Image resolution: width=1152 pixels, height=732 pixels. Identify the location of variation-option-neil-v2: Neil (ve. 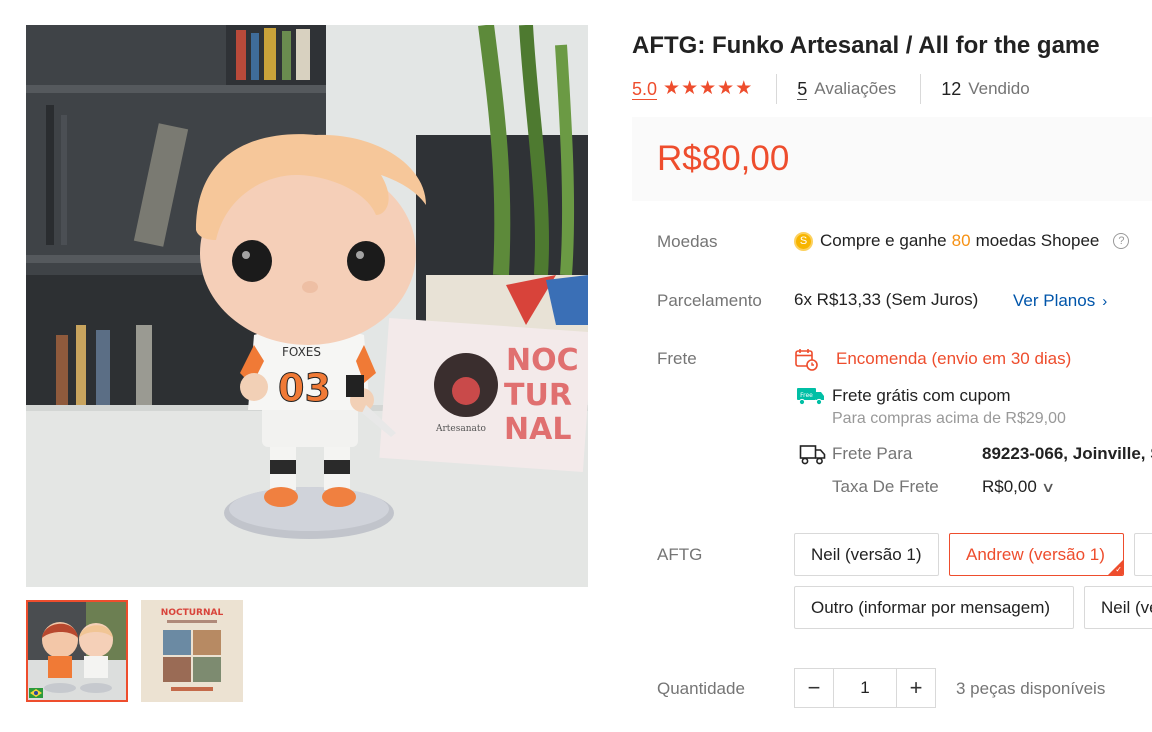
(1118, 607).